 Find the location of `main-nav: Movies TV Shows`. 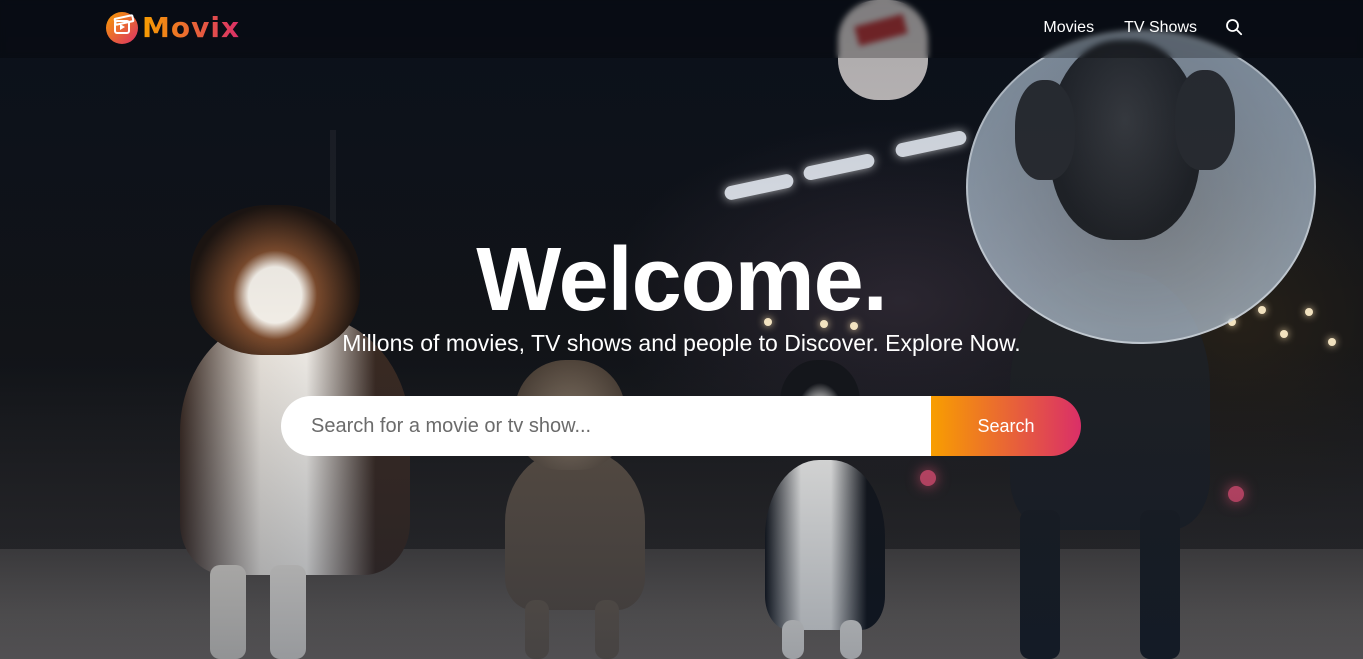

main-nav: Movies TV Shows is located at coordinates (1144, 28).